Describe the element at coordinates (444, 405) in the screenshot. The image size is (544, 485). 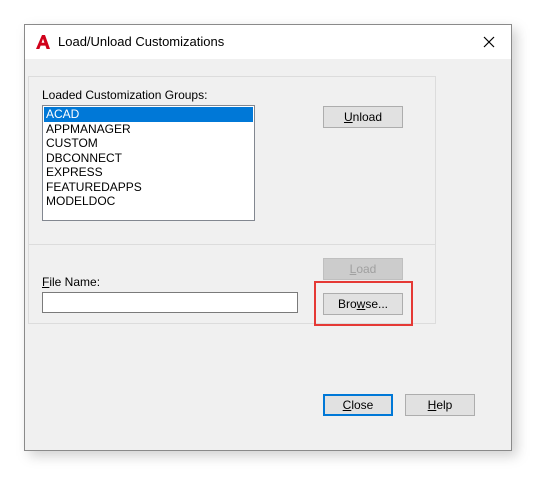
I see `help-label: elp` at that location.